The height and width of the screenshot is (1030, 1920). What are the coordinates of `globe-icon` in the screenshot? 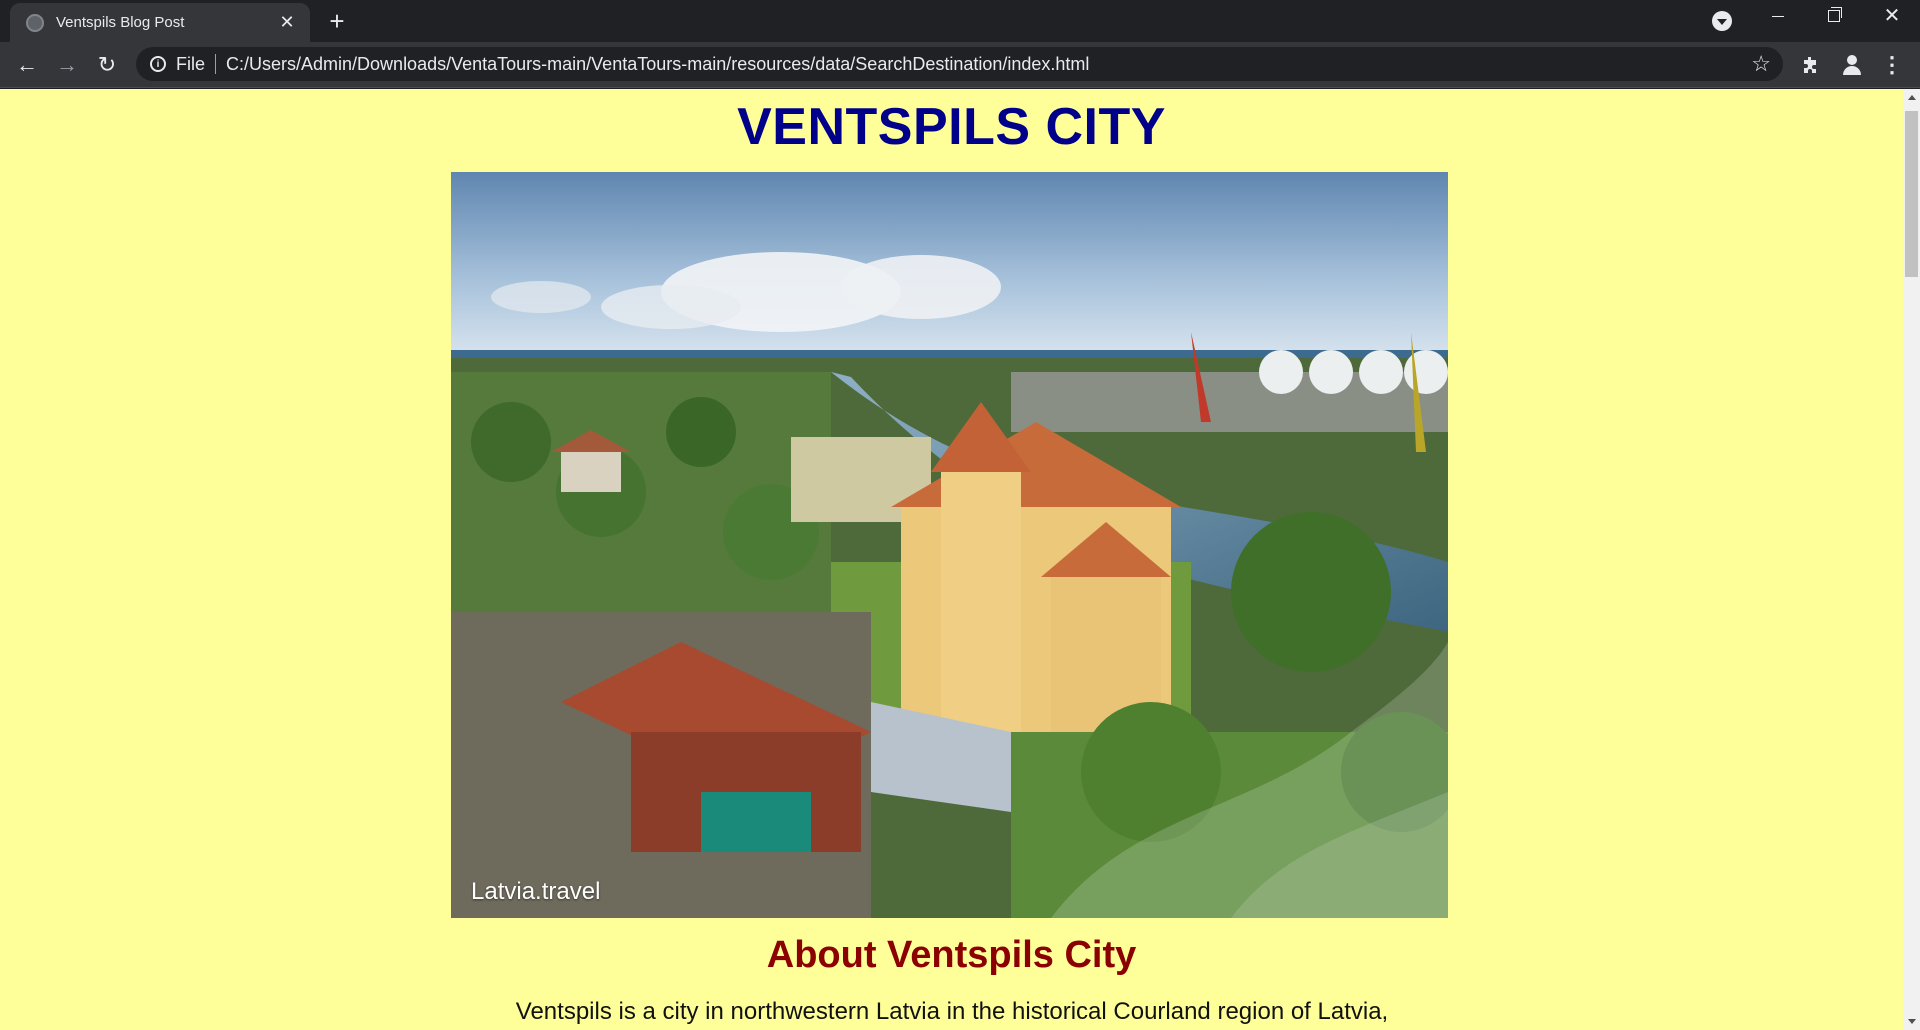 It's located at (35, 22).